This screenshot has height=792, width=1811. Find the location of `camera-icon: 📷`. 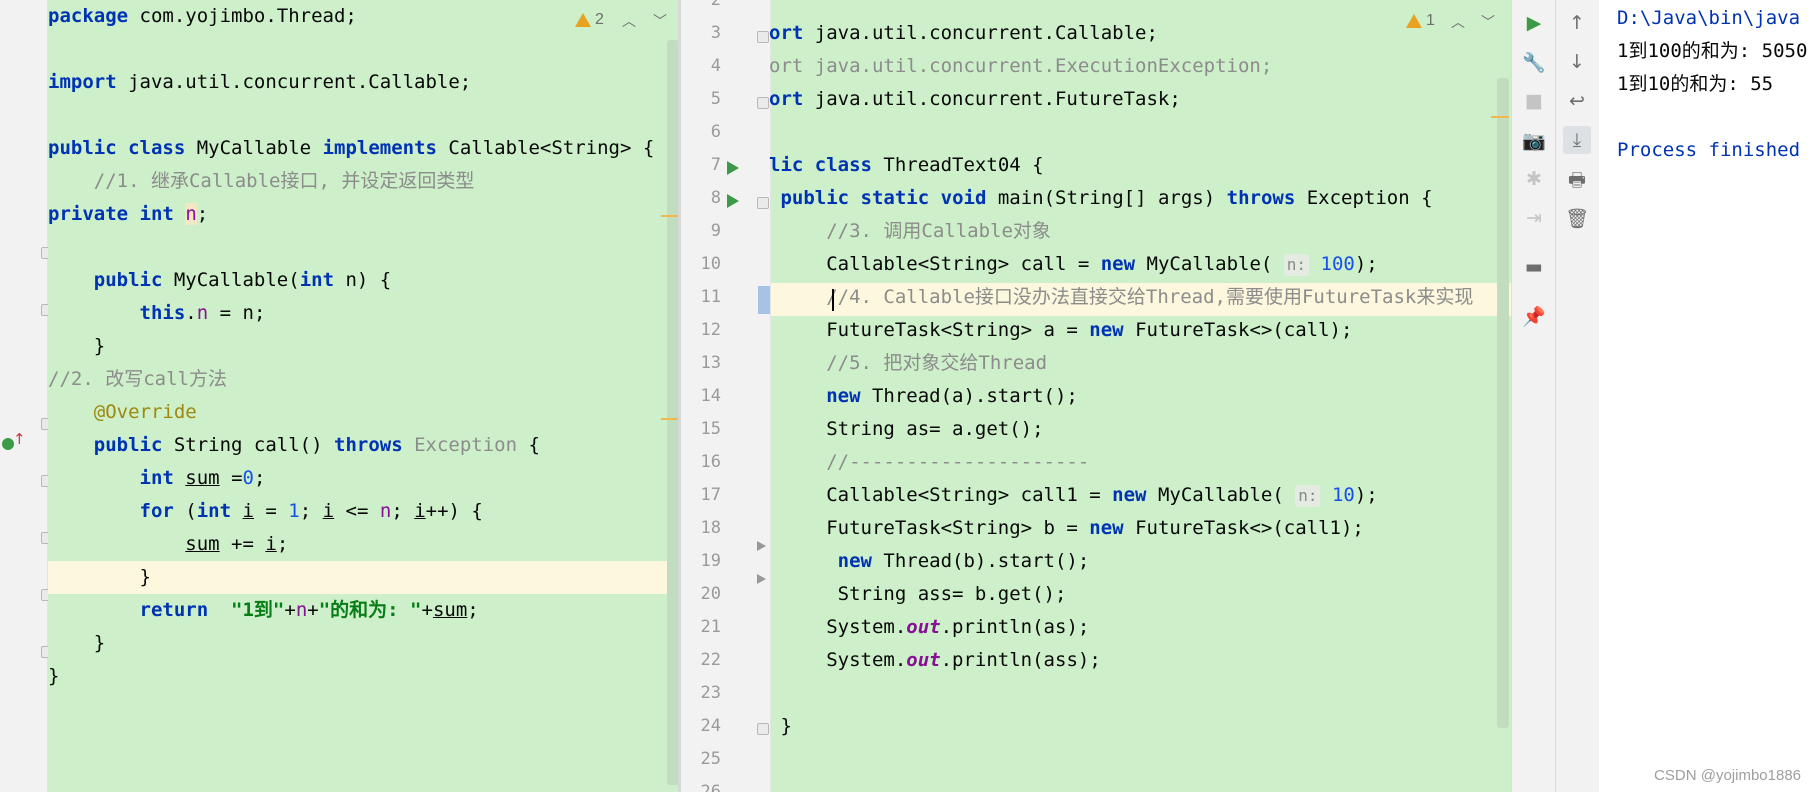

camera-icon: 📷 is located at coordinates (1534, 140).